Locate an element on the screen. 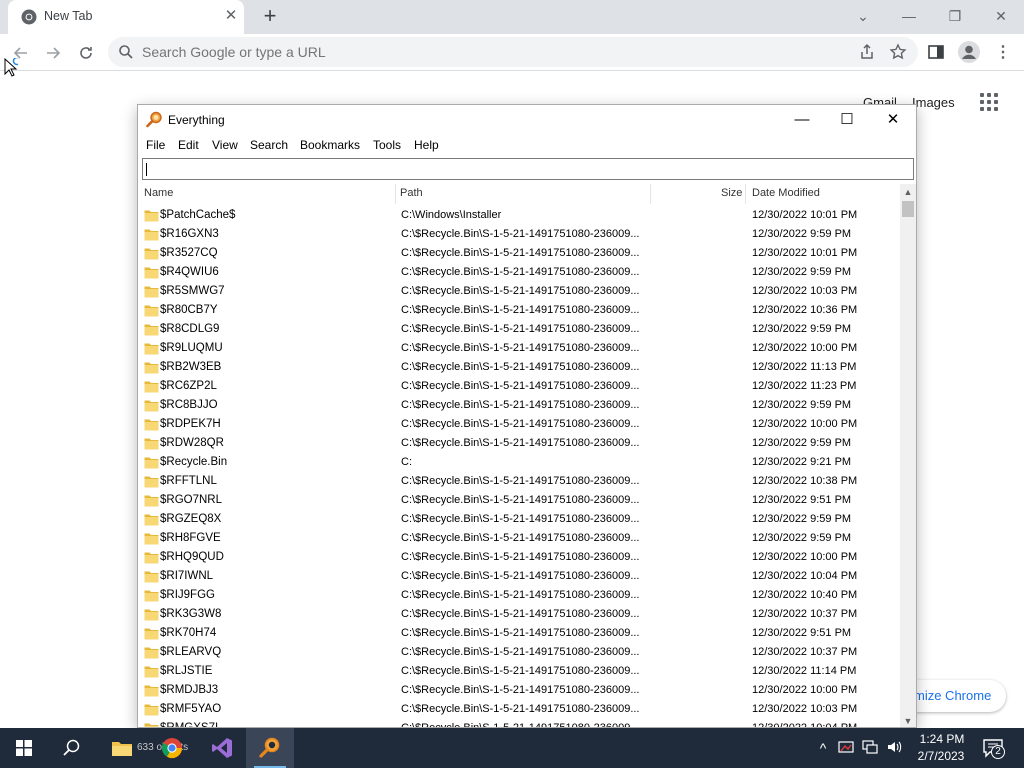  column-date-modified: Date Modified is located at coordinates (786, 193).